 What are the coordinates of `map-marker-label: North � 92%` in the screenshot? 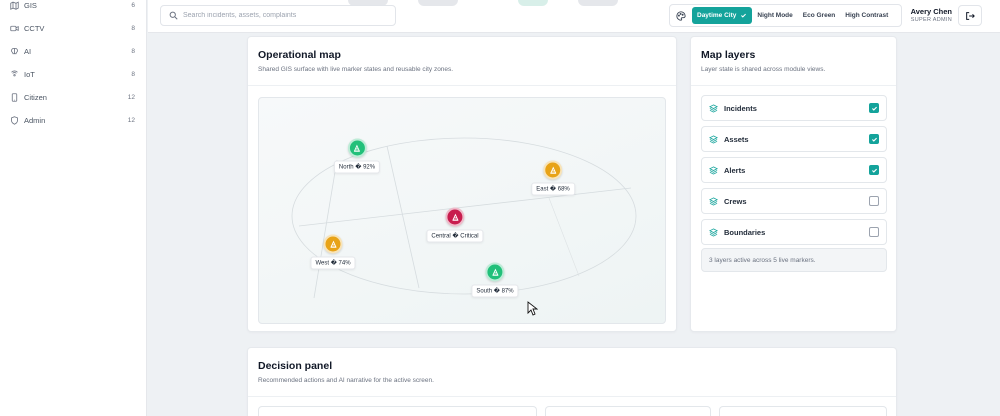 It's located at (357, 167).